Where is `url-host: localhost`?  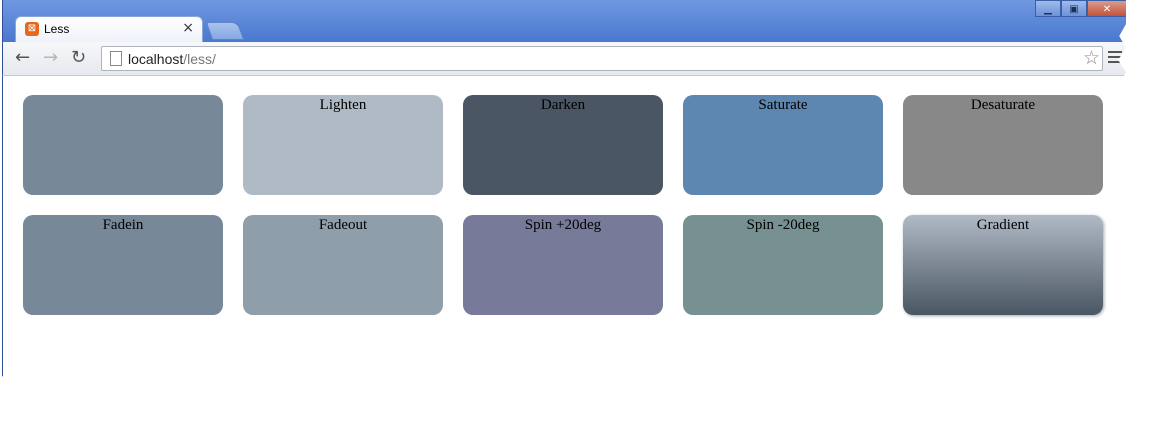
url-host: localhost is located at coordinates (156, 59).